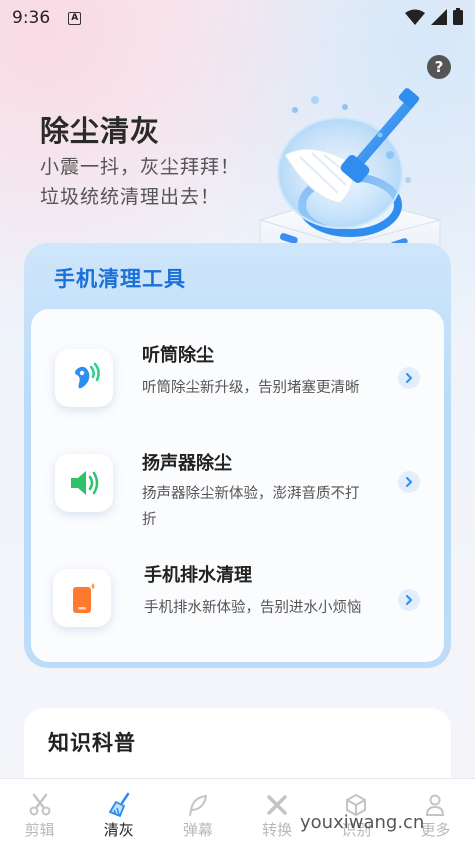  I want to click on status-icons, so click(434, 16).